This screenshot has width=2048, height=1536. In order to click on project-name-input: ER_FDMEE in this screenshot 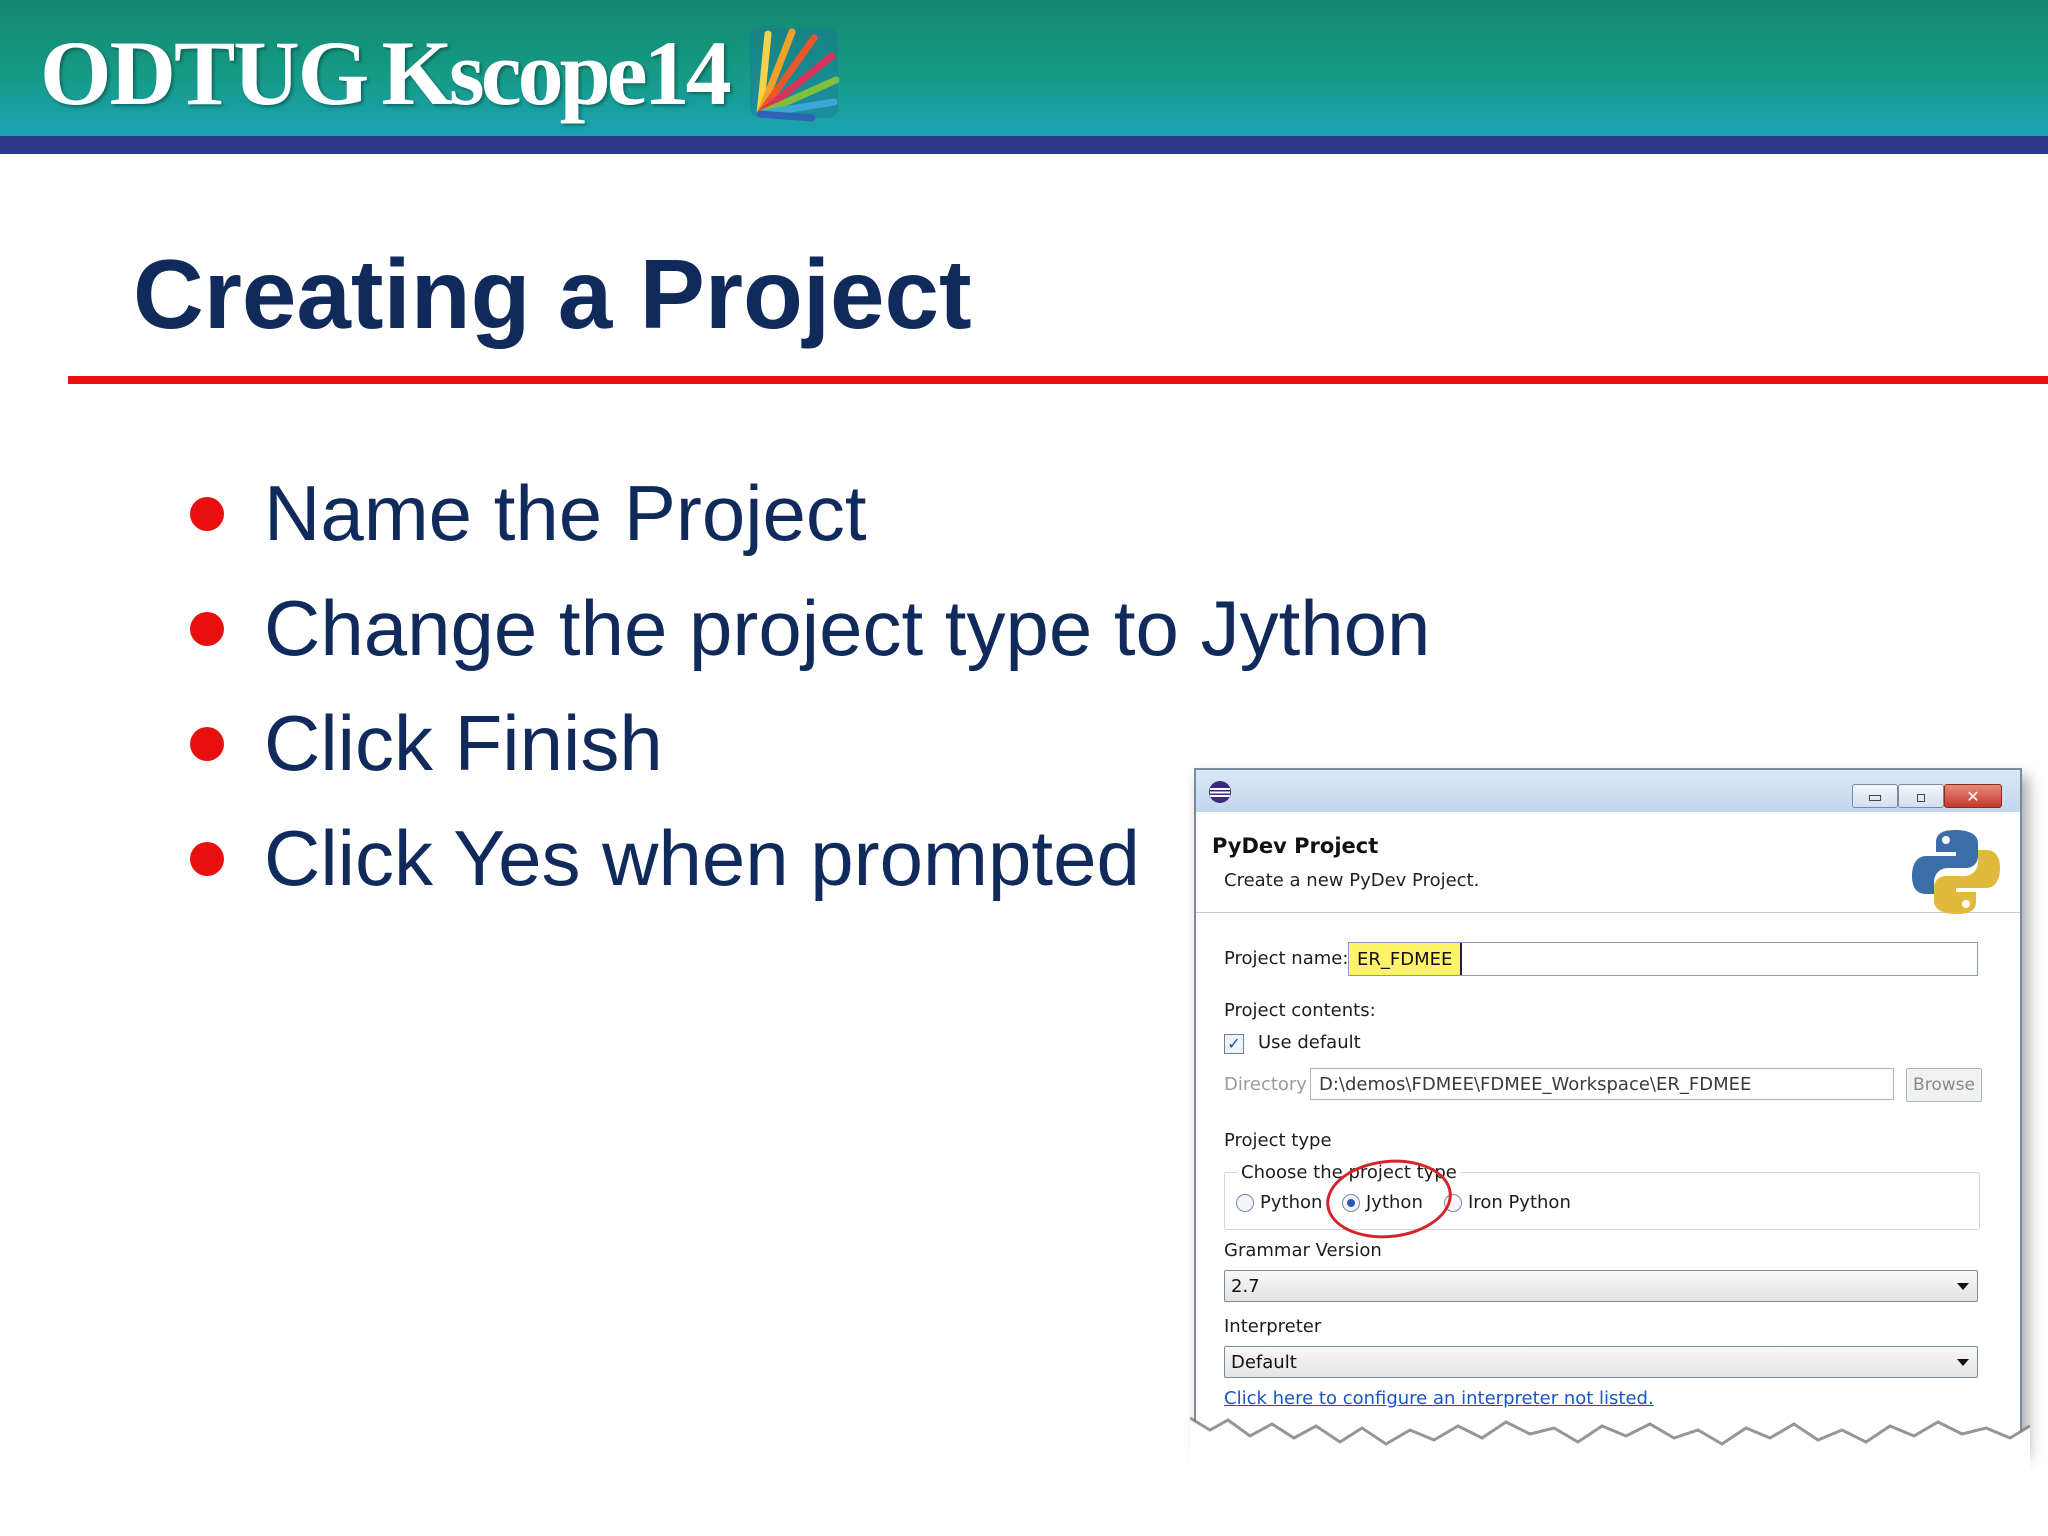, I will do `click(1663, 959)`.